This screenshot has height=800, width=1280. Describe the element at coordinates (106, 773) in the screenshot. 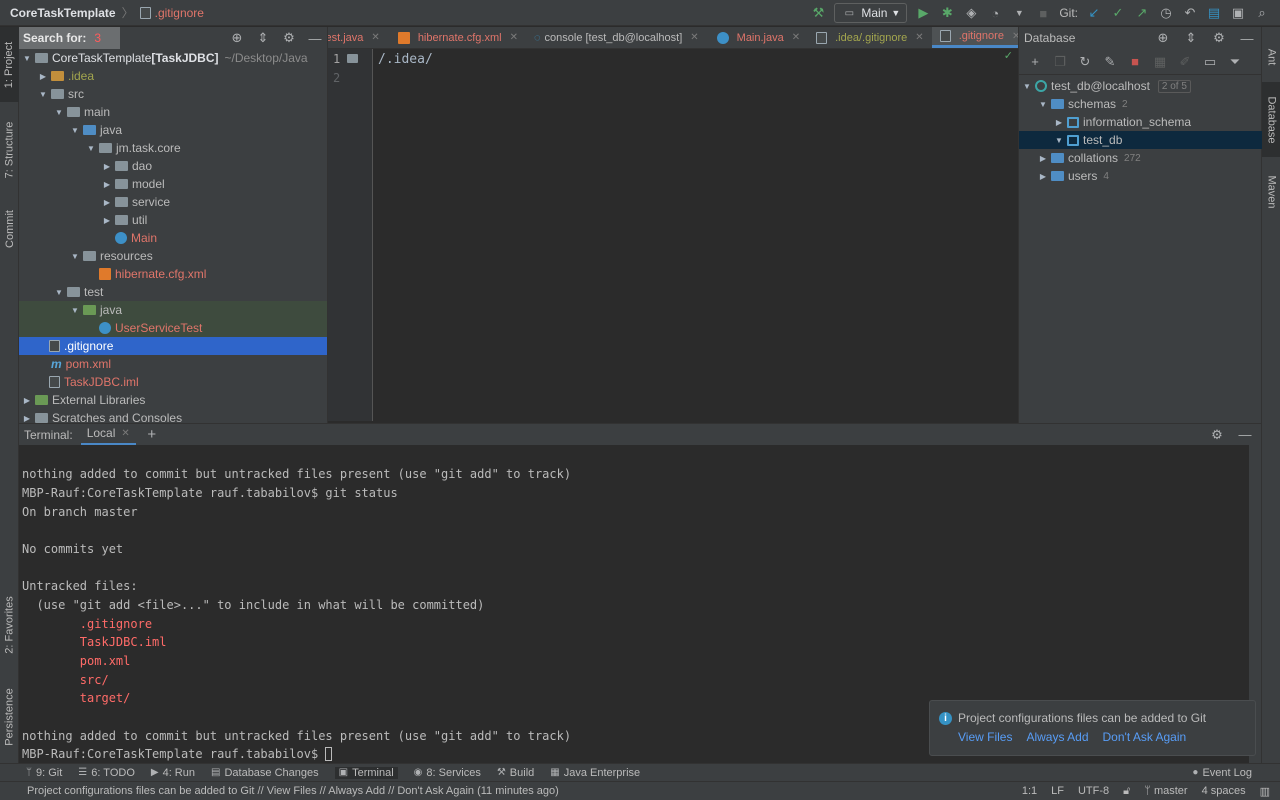

I see `tool-todo-button: ☰ 6: TODO` at that location.